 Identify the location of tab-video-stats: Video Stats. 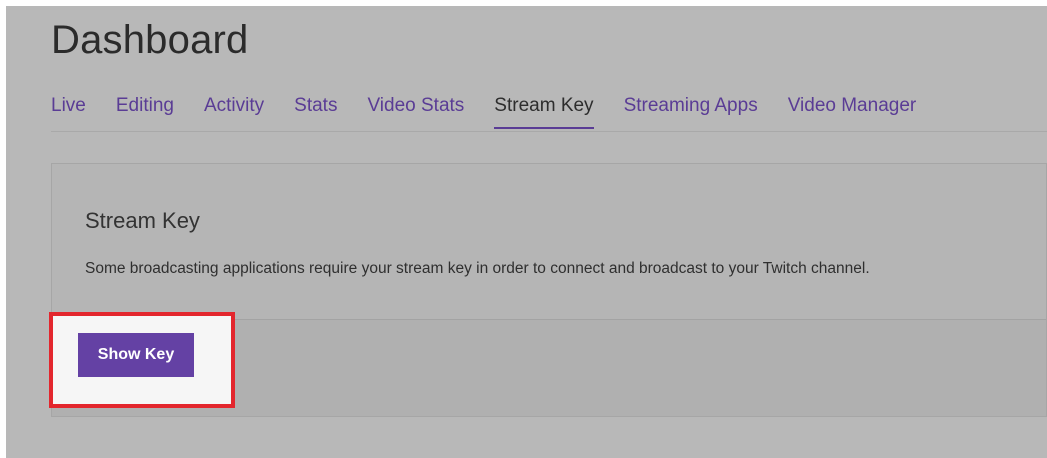
(415, 112).